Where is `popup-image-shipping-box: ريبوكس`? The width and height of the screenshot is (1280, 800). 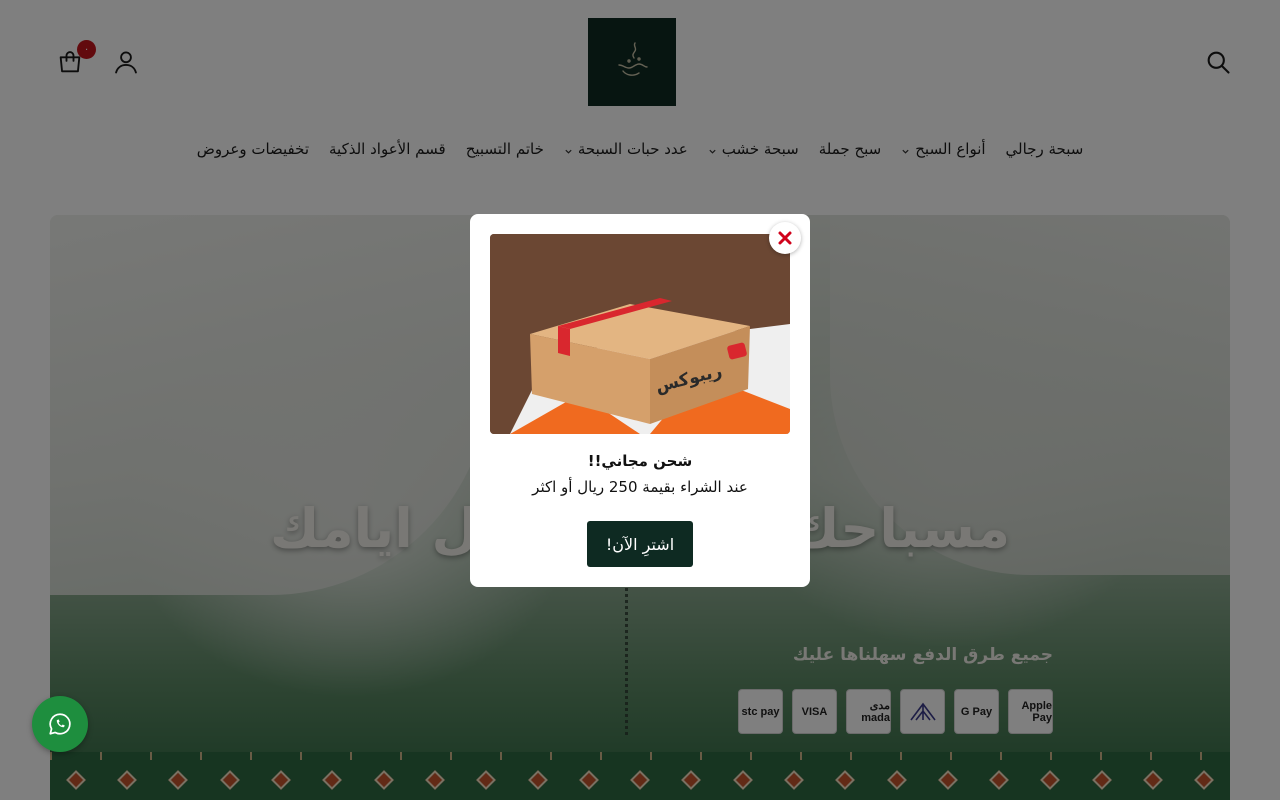 popup-image-shipping-box: ريبوكس is located at coordinates (640, 334).